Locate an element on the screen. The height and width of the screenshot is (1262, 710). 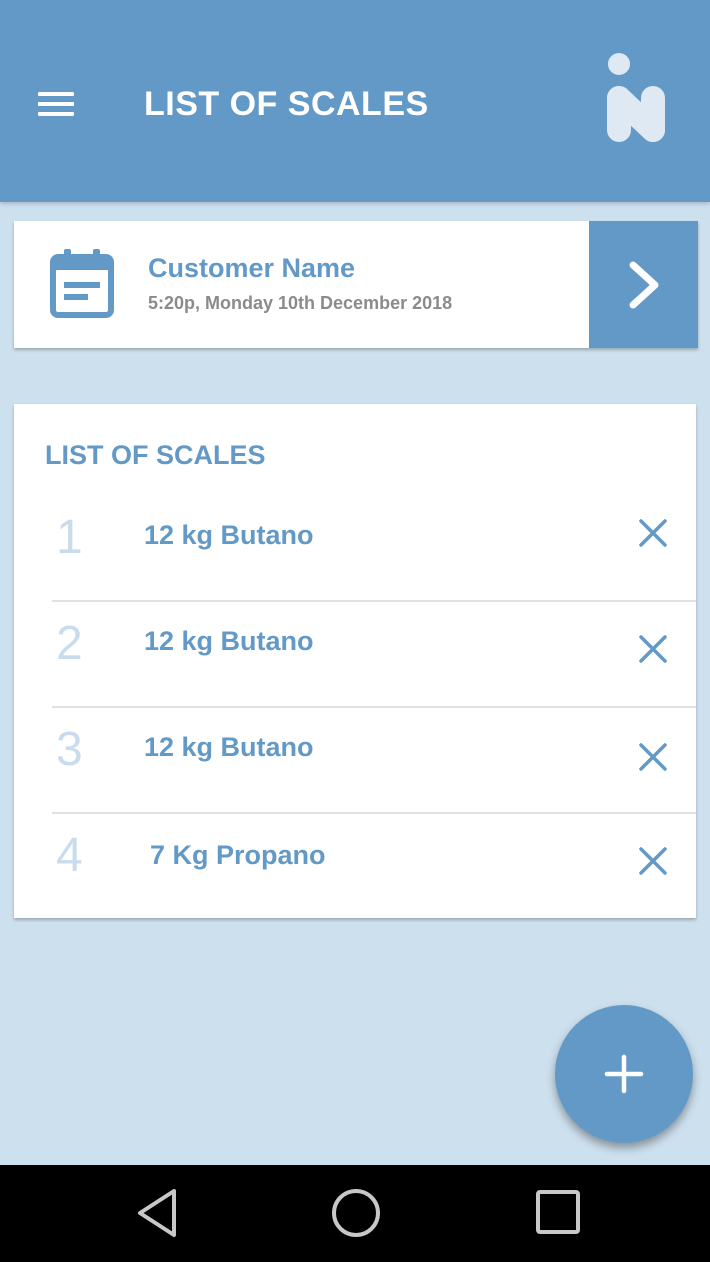
scale-number: 3 is located at coordinates (69, 749).